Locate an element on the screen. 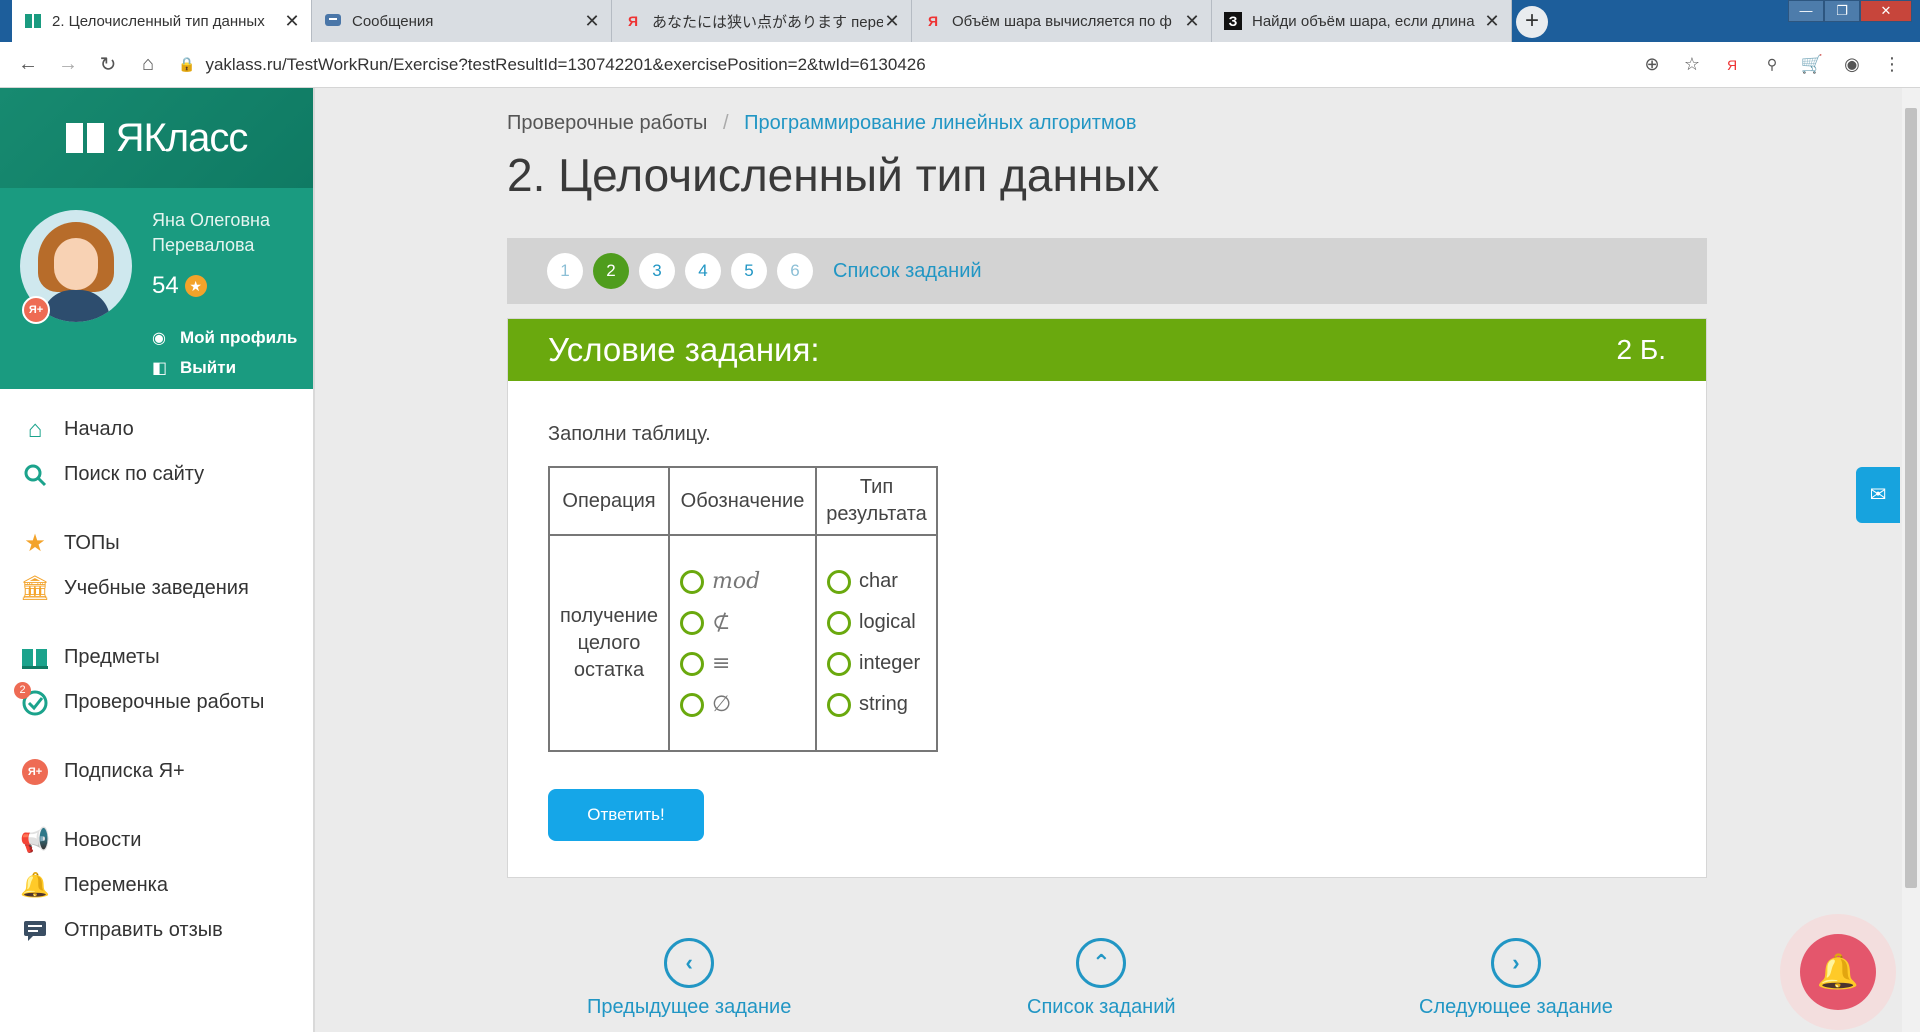 The width and height of the screenshot is (1920, 1032). logout-link: ◧ Выйти is located at coordinates (194, 368).